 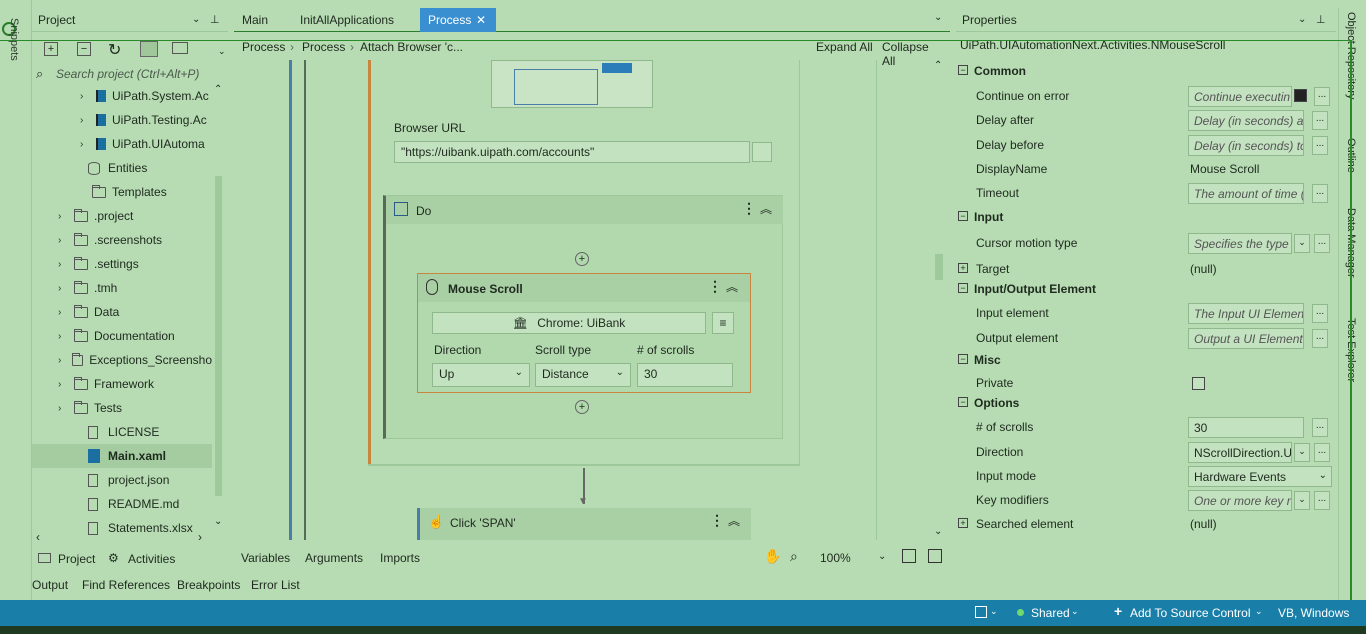 What do you see at coordinates (1246, 313) in the screenshot?
I see `property-input: The Input UI Element` at bounding box center [1246, 313].